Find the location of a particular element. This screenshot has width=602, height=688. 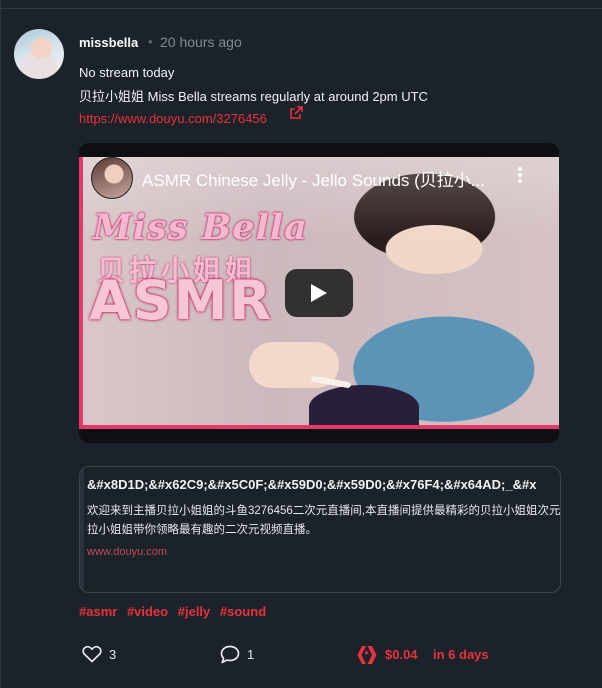

thumbnail-asmr-text: ASMR is located at coordinates (181, 300).